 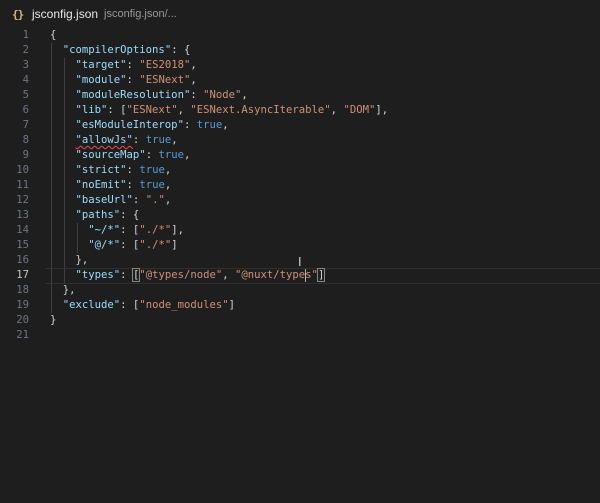 What do you see at coordinates (133, 95) in the screenshot?
I see `json-key: "moduleResolution"` at bounding box center [133, 95].